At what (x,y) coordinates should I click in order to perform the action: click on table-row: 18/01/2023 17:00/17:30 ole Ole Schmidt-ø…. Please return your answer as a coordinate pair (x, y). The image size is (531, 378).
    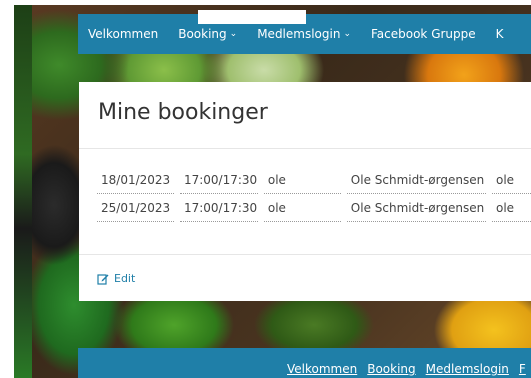
    Looking at the image, I should click on (314, 180).